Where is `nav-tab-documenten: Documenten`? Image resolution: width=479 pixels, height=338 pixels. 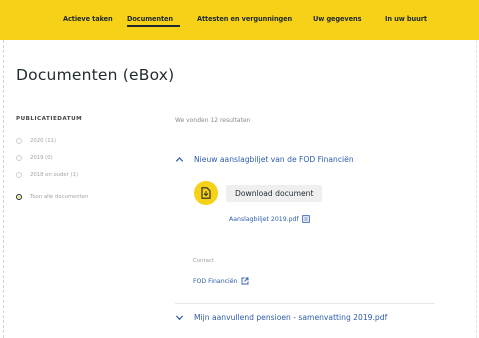 nav-tab-documenten: Documenten is located at coordinates (150, 19).